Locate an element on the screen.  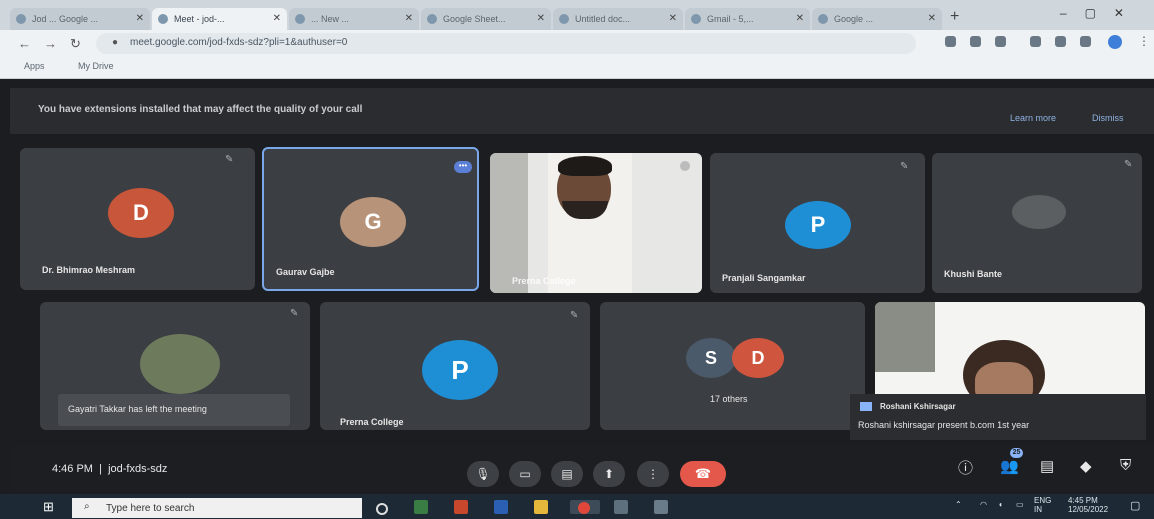
dismiss-button: Dismiss is located at coordinates (1108, 118).